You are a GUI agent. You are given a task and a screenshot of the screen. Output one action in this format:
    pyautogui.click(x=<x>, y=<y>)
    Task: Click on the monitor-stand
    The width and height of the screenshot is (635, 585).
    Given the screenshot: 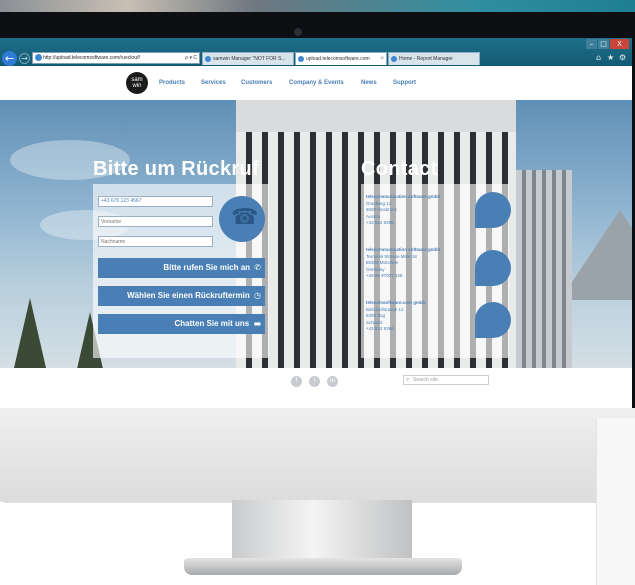 What is the action you would take?
    pyautogui.click(x=322, y=531)
    